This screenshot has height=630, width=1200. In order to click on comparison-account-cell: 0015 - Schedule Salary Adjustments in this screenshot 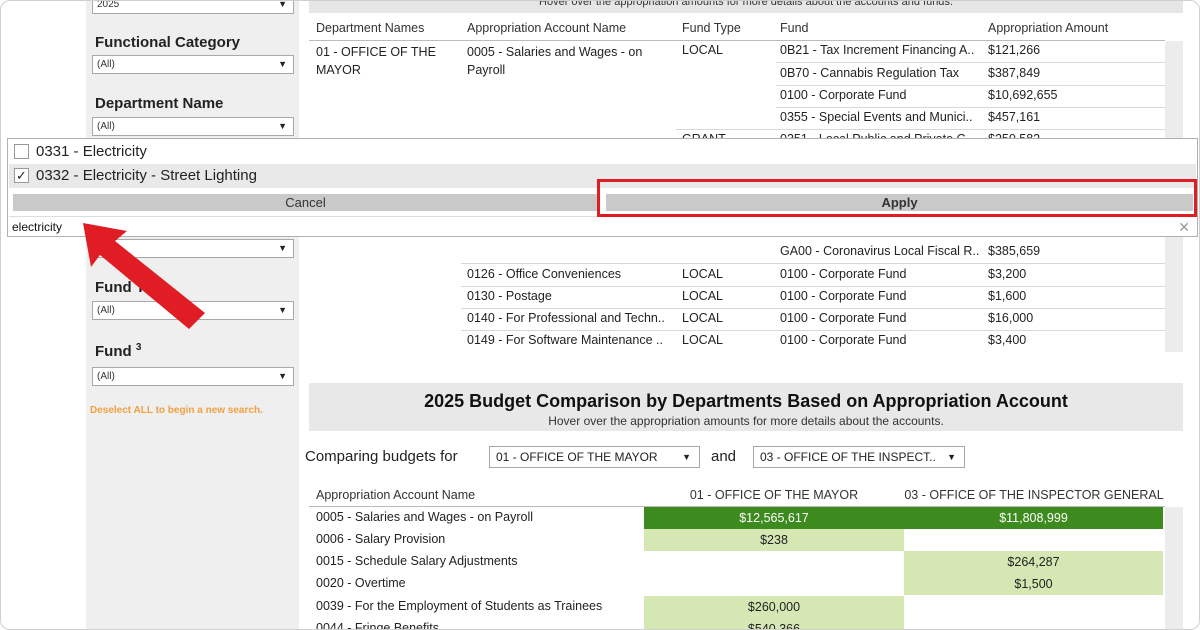, I will do `click(417, 561)`.